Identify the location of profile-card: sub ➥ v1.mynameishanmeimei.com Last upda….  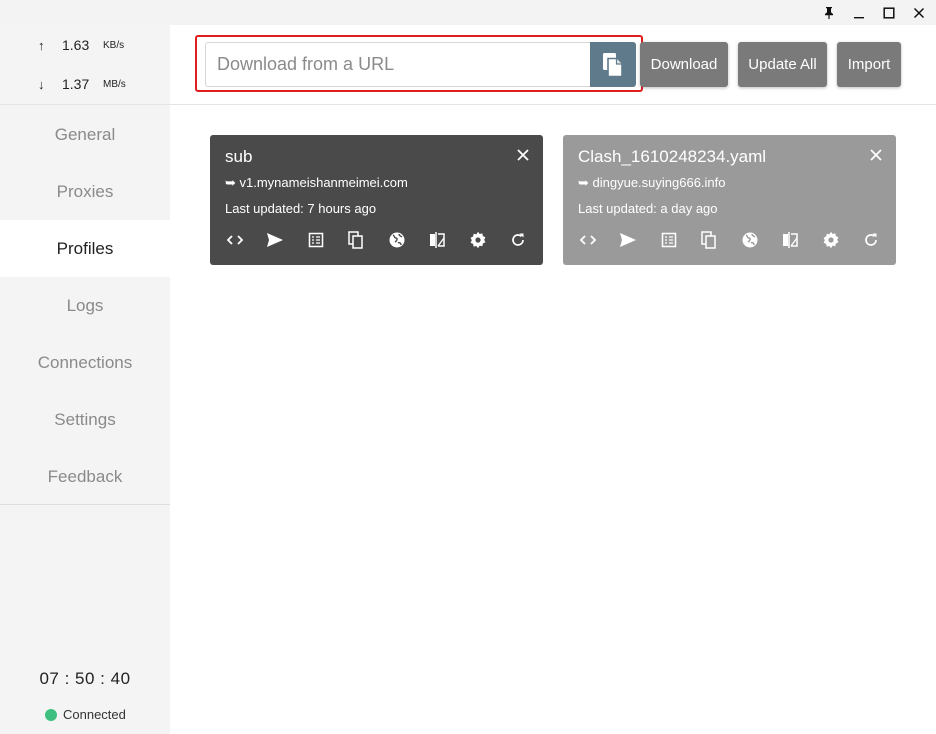
(376, 200).